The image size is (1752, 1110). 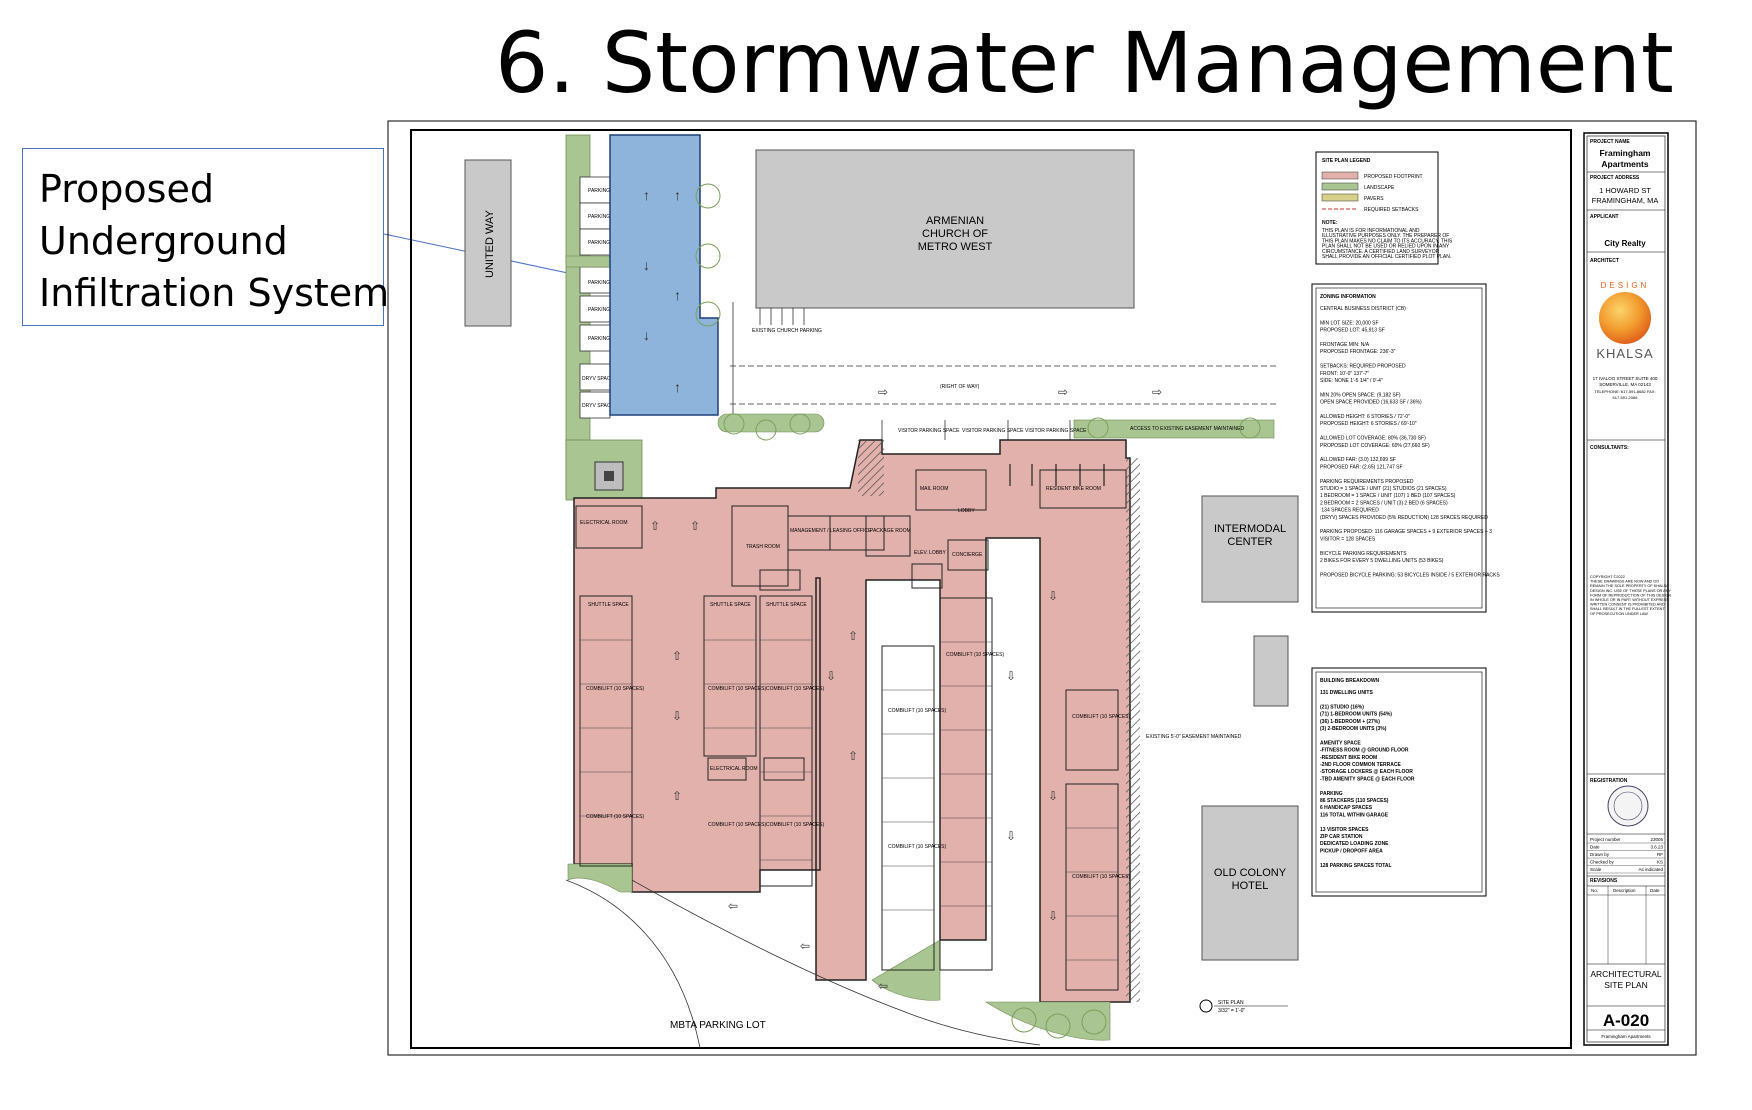 What do you see at coordinates (1610, 142) in the screenshot?
I see `project-name-label: PROJECT NAME` at bounding box center [1610, 142].